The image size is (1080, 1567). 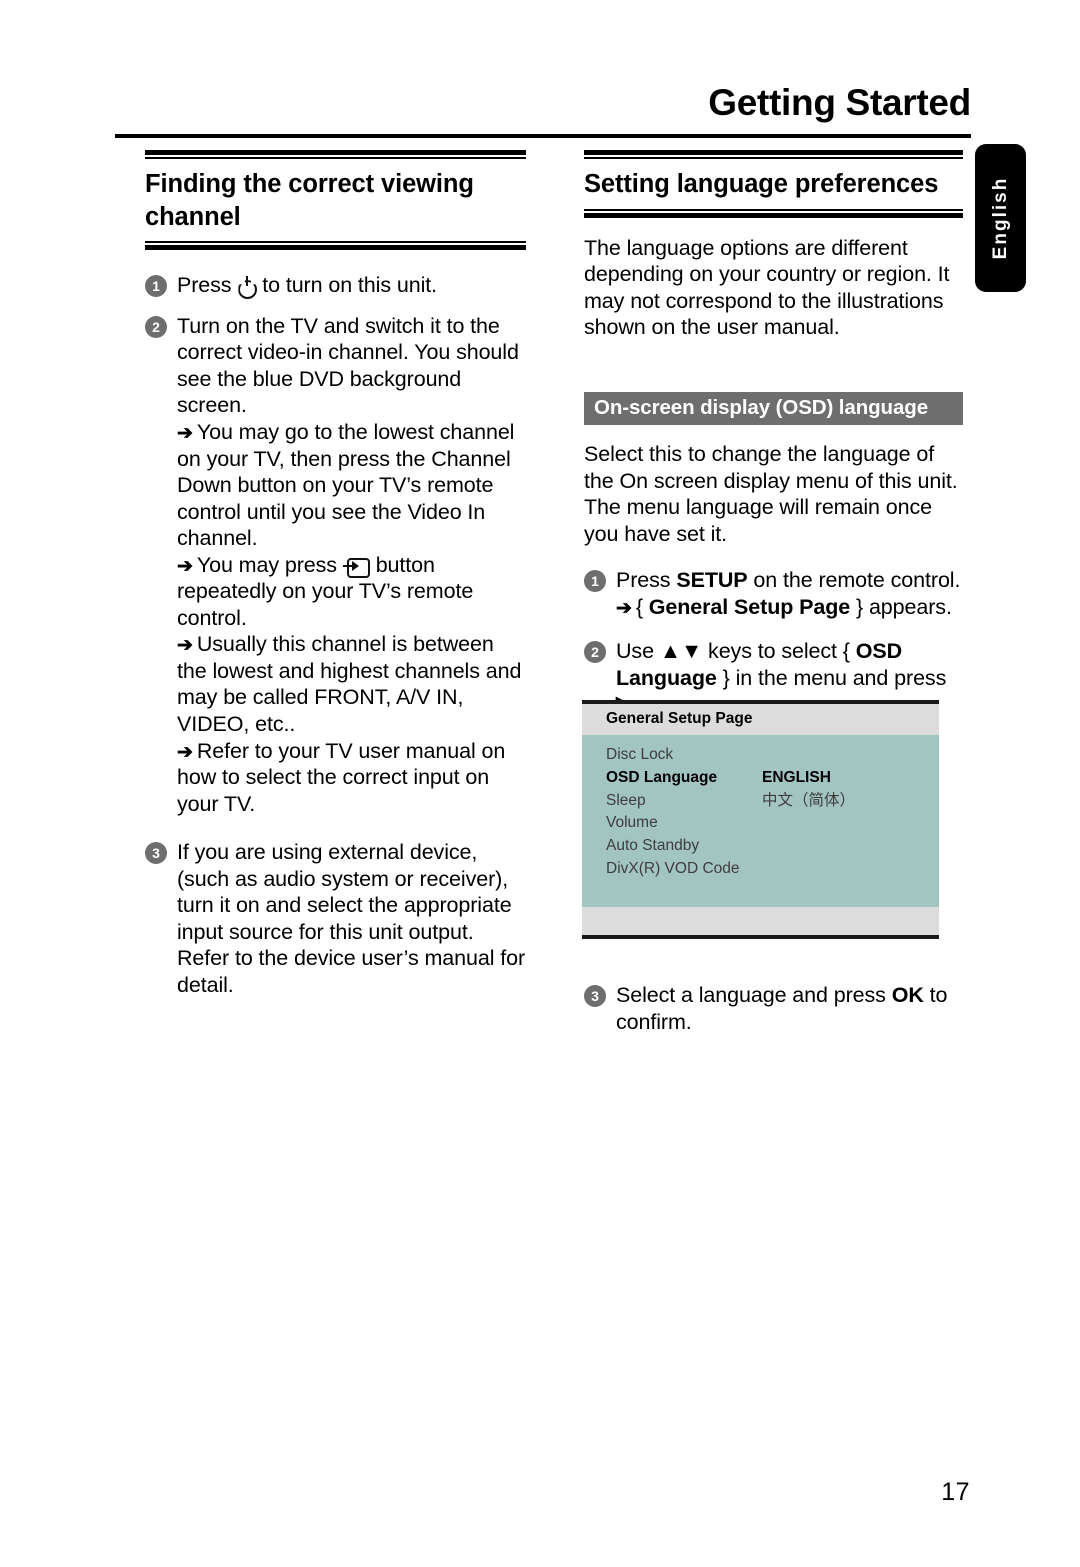 I want to click on osd-row-label: Sleep, so click(x=626, y=800).